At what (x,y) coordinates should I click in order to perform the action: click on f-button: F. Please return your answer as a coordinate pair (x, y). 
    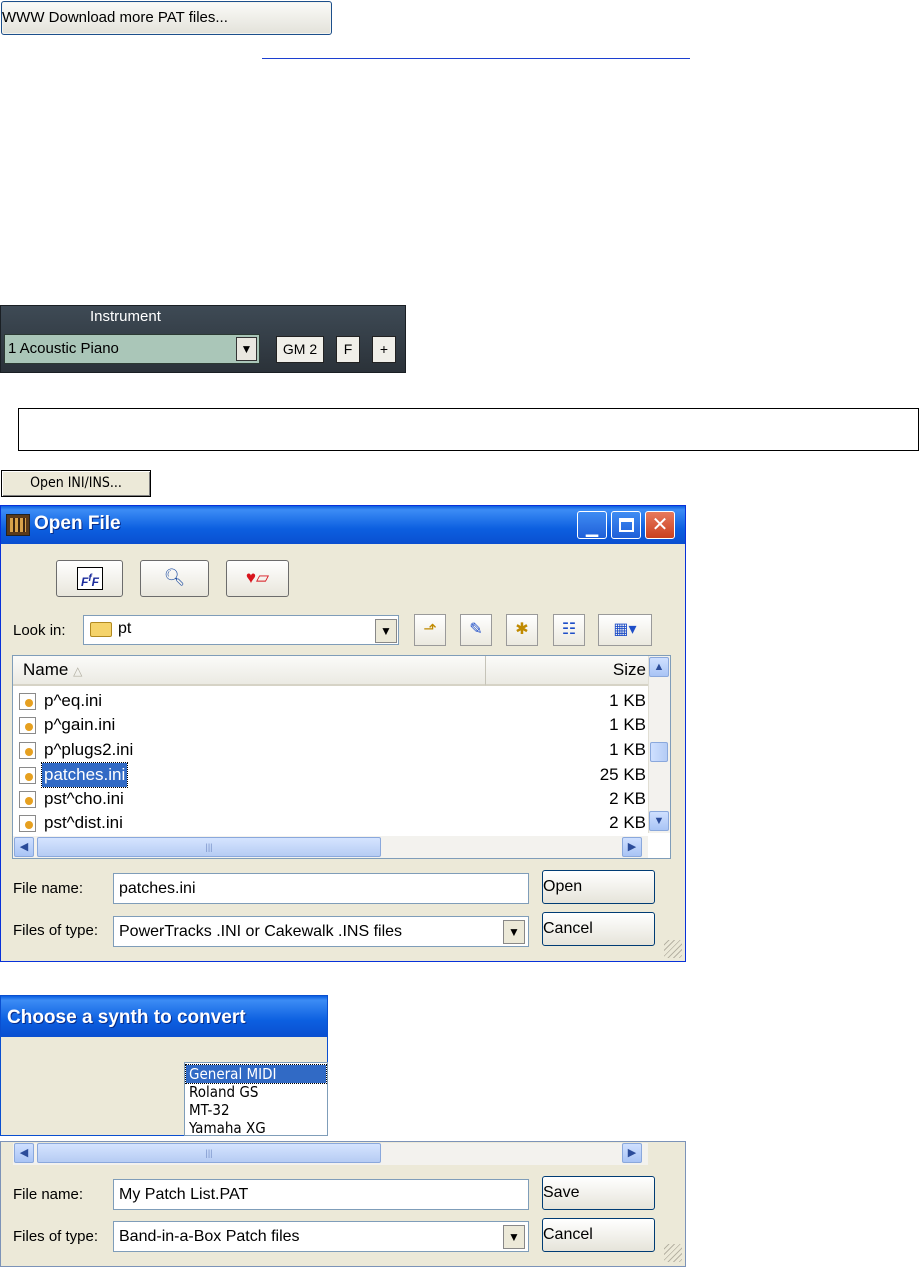
    Looking at the image, I should click on (348, 349).